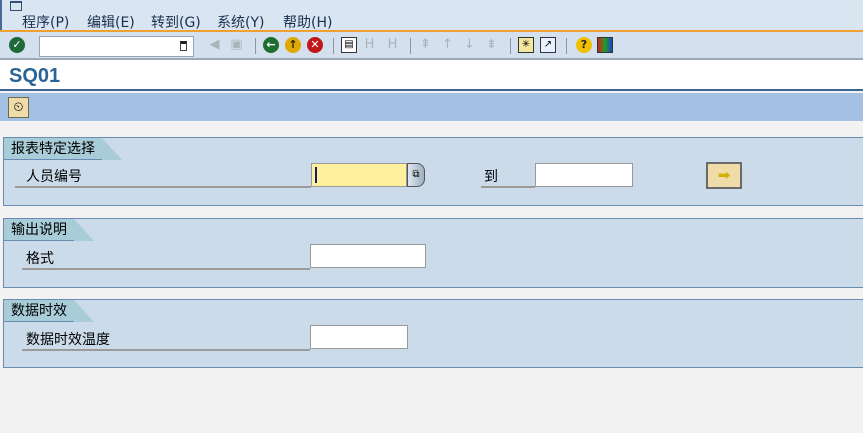 The height and width of the screenshot is (433, 863). I want to click on menu-program: 程序(P), so click(45, 22).